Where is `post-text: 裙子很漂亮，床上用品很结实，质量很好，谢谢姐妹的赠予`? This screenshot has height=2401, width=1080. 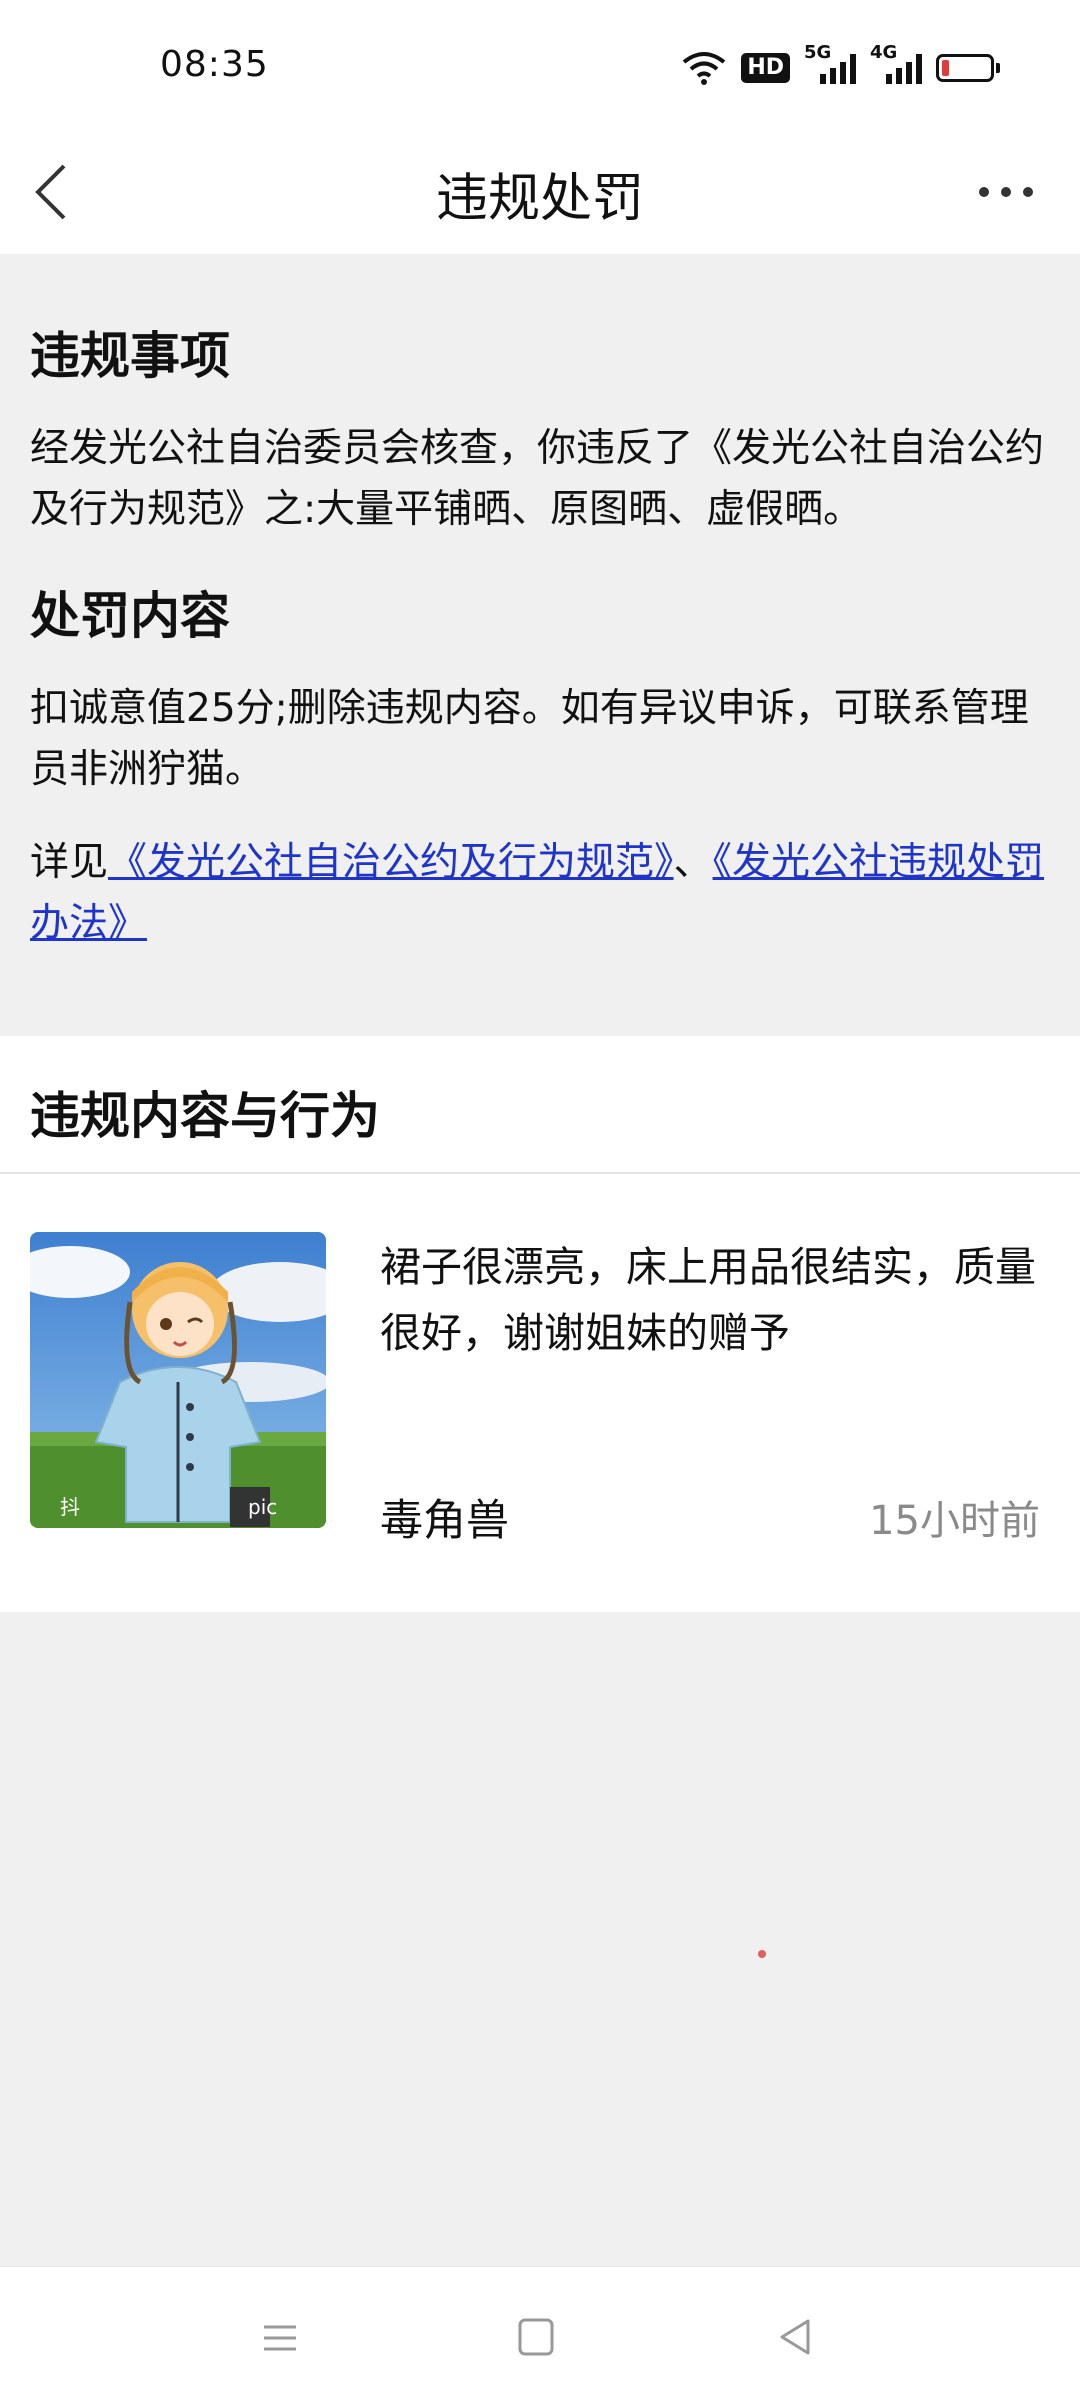 post-text: 裙子很漂亮，床上用品很结实，质量很好，谢谢姐妹的赠予 is located at coordinates (710, 1300).